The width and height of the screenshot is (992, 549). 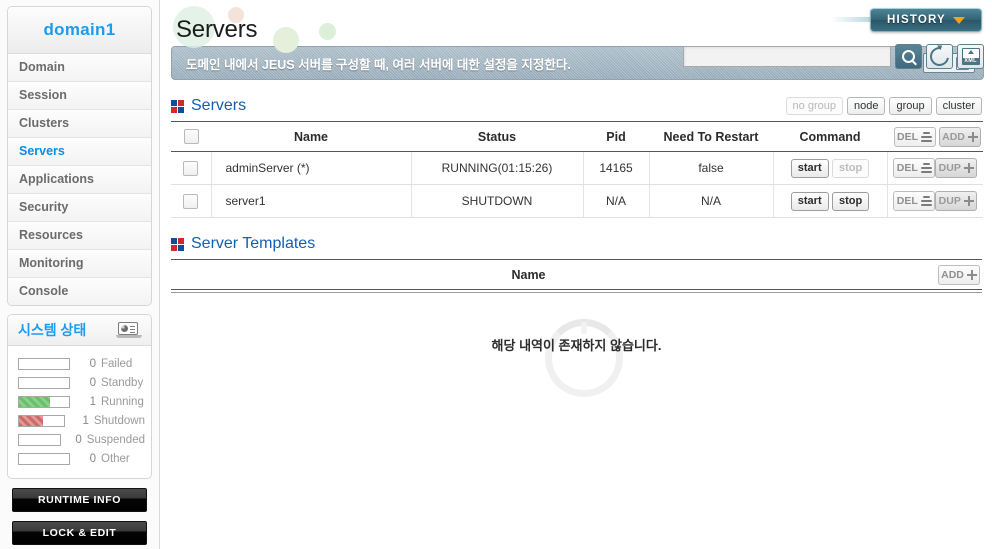 What do you see at coordinates (787, 56) in the screenshot?
I see `search-input` at bounding box center [787, 56].